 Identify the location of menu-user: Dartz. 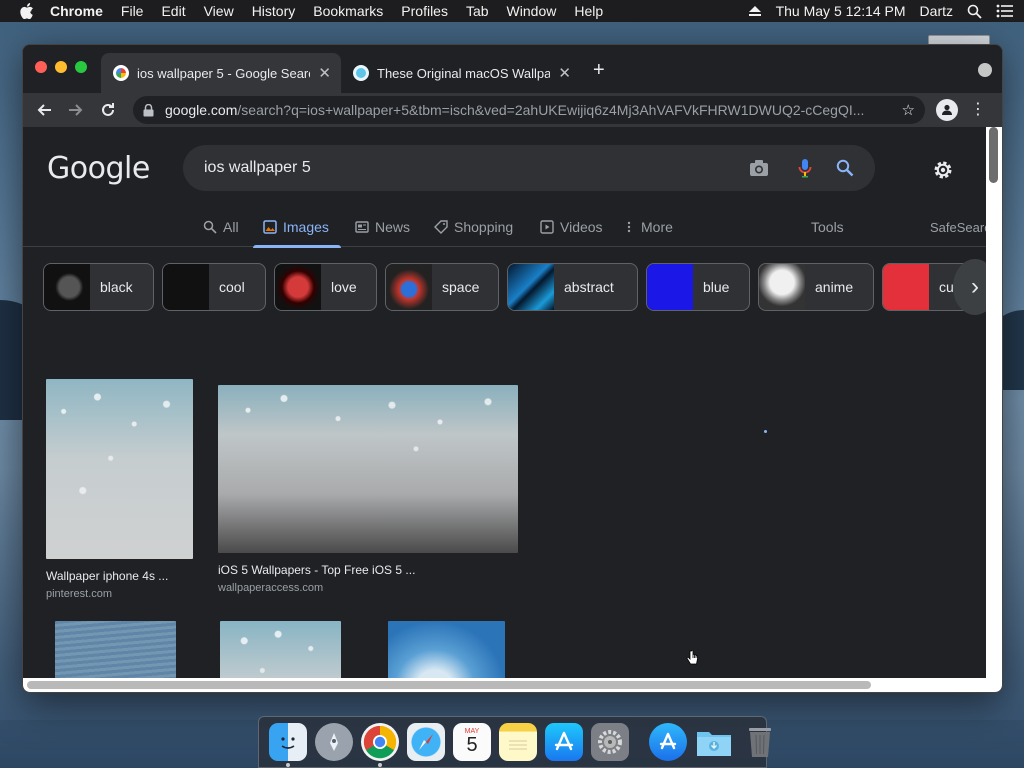
(936, 11).